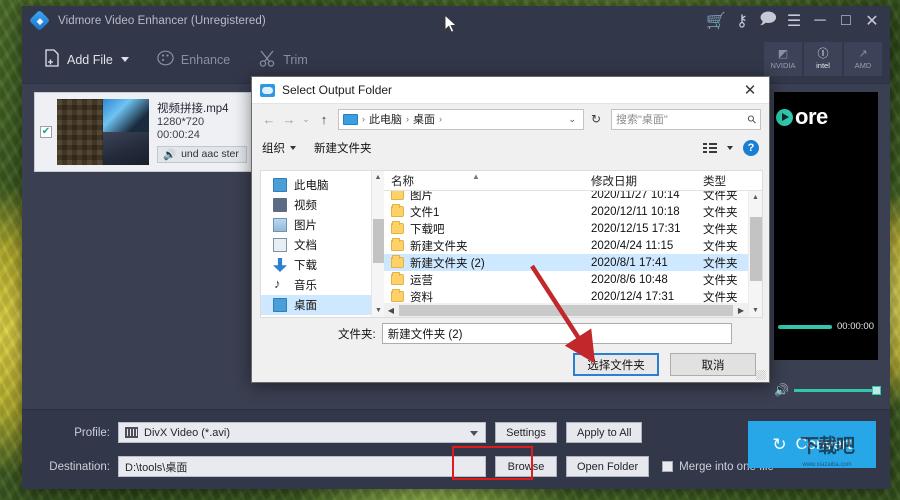 Image resolution: width=900 pixels, height=500 pixels. What do you see at coordinates (305, 246) in the screenshot?
I see `tree-item-label: 文档` at bounding box center [305, 246].